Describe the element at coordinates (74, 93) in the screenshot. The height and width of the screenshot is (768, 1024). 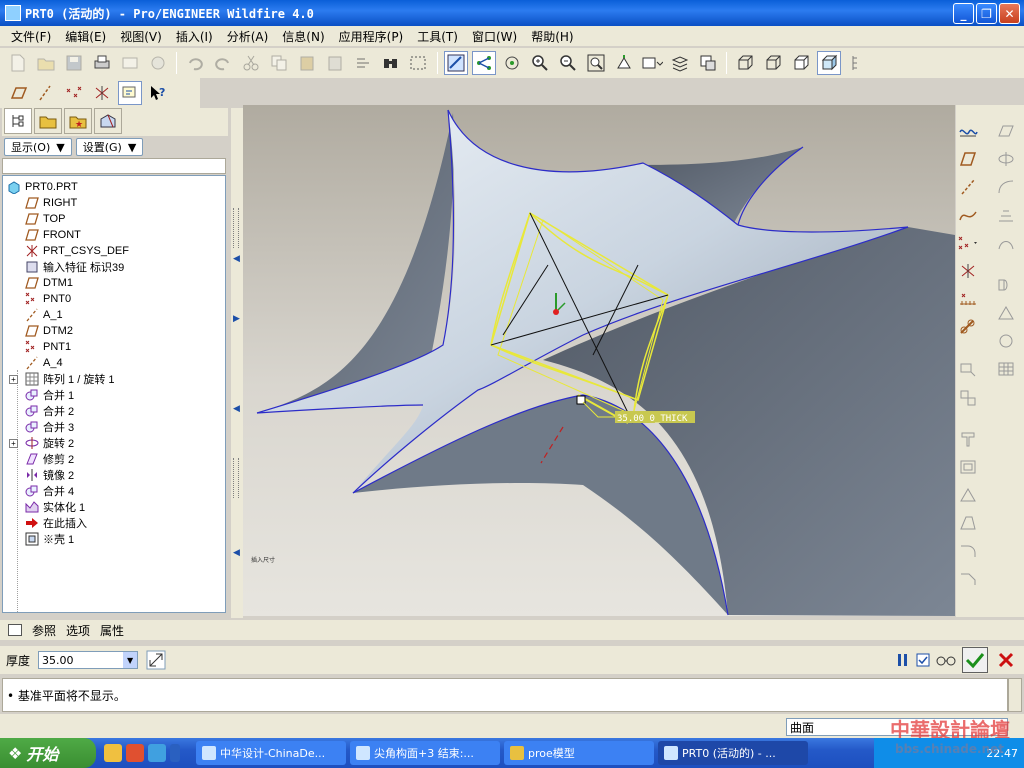
I see `point-display-icon` at that location.